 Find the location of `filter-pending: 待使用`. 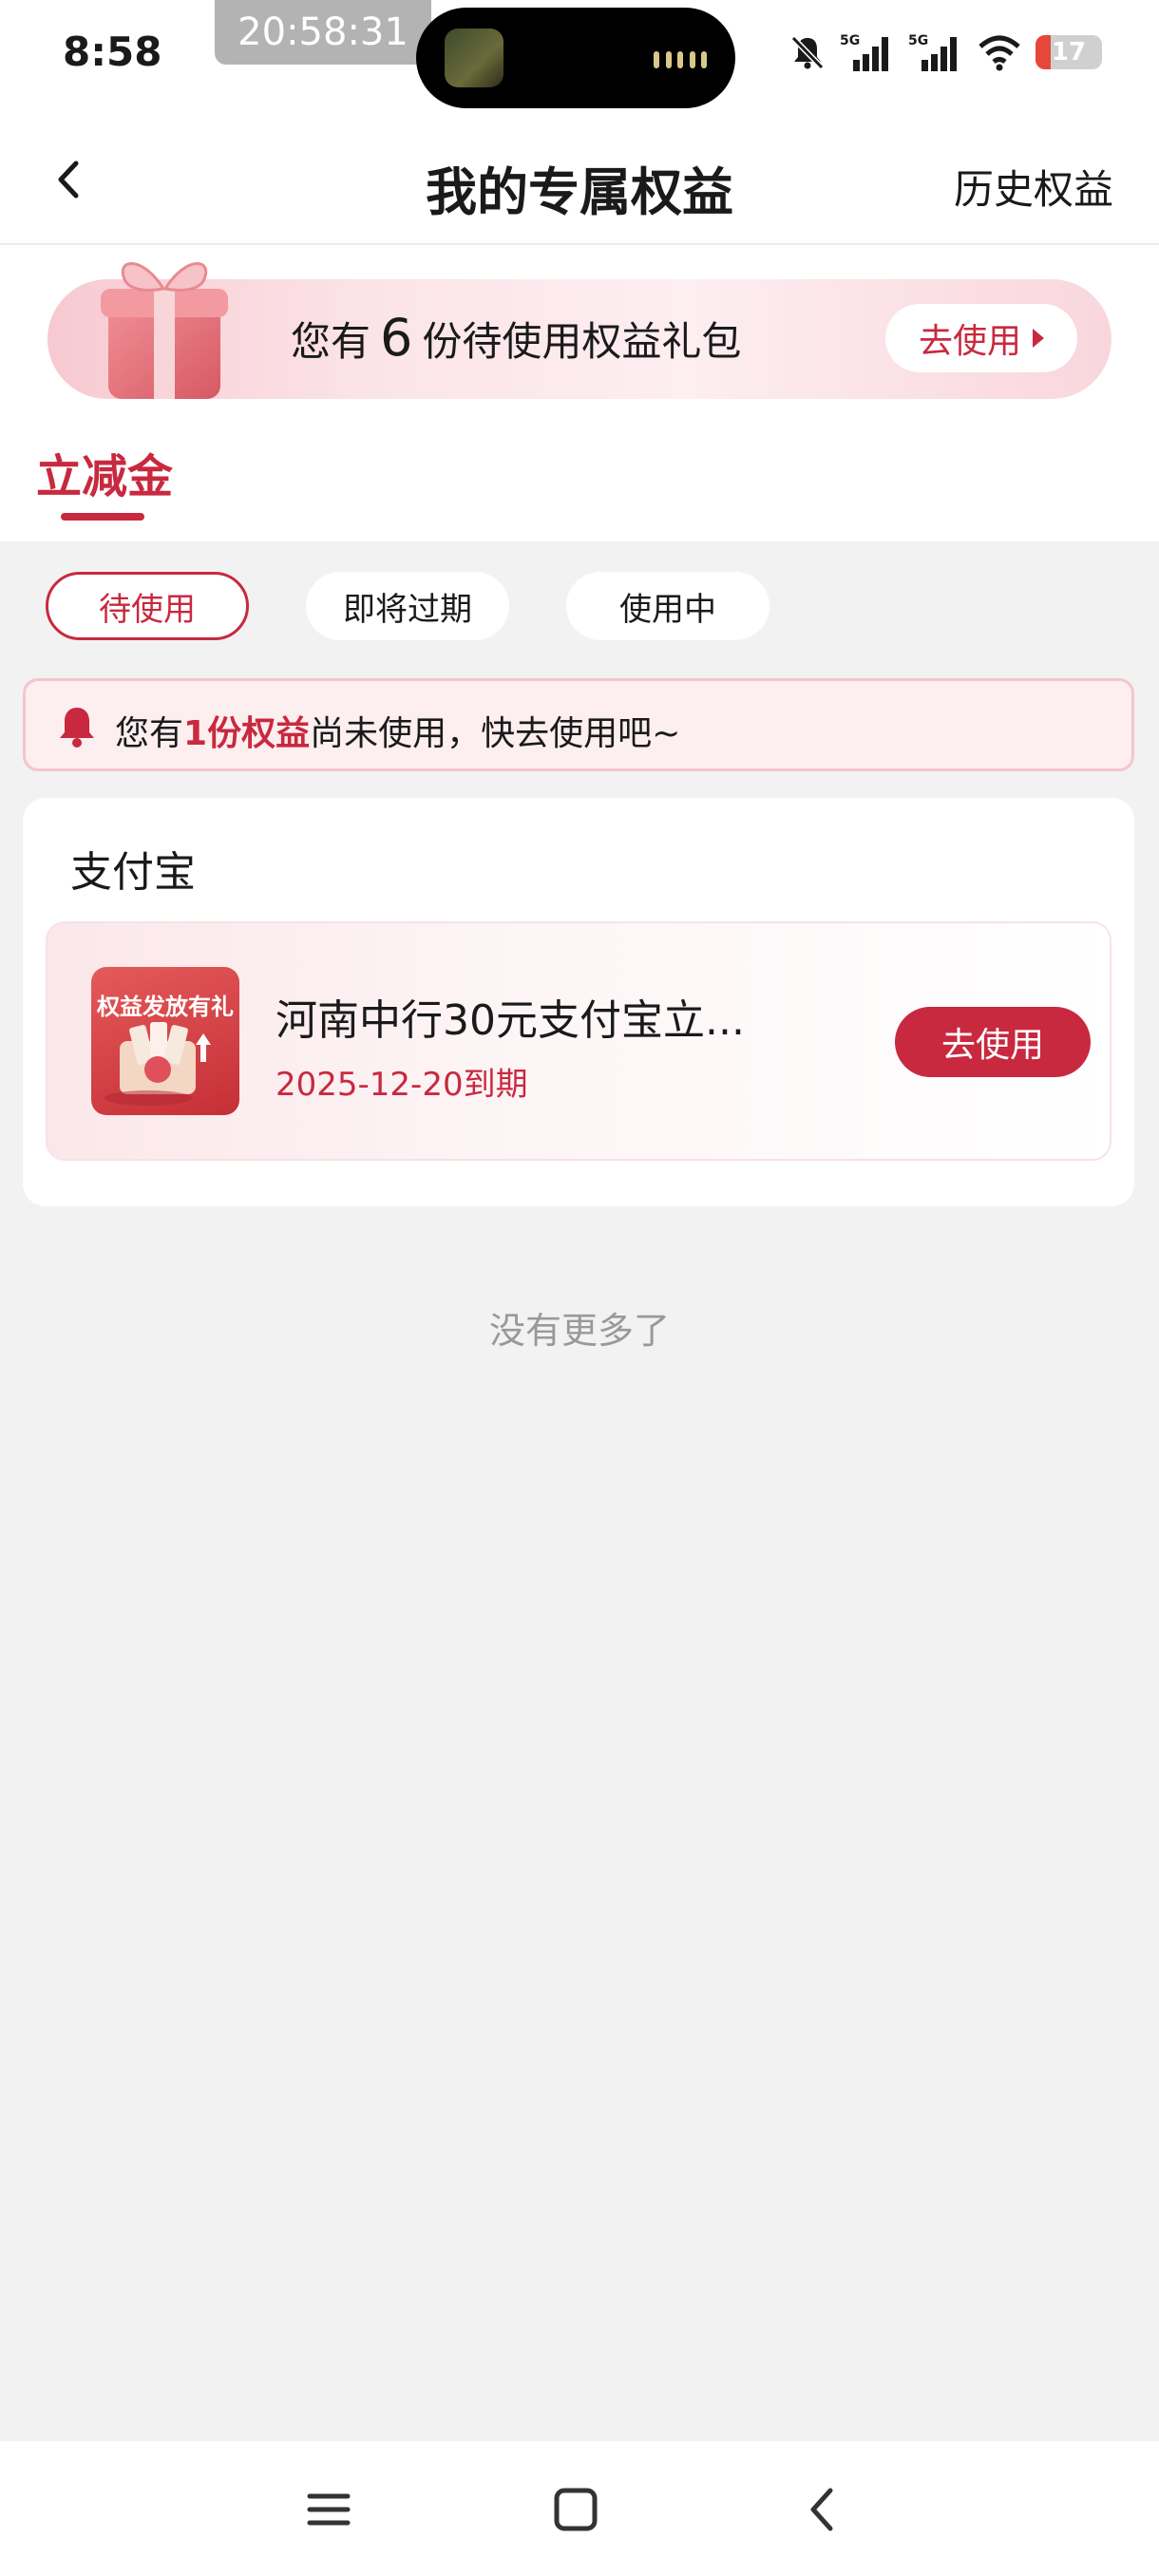

filter-pending: 待使用 is located at coordinates (147, 606).